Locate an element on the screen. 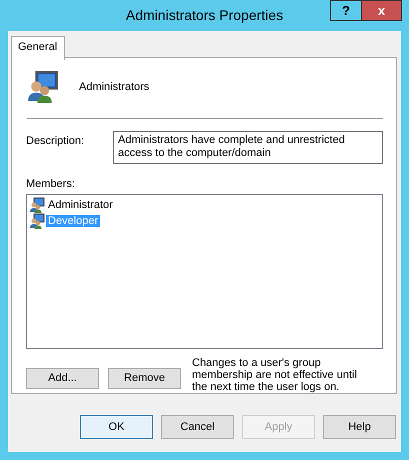 This screenshot has width=409, height=460. member-item: Administrator is located at coordinates (80, 205).